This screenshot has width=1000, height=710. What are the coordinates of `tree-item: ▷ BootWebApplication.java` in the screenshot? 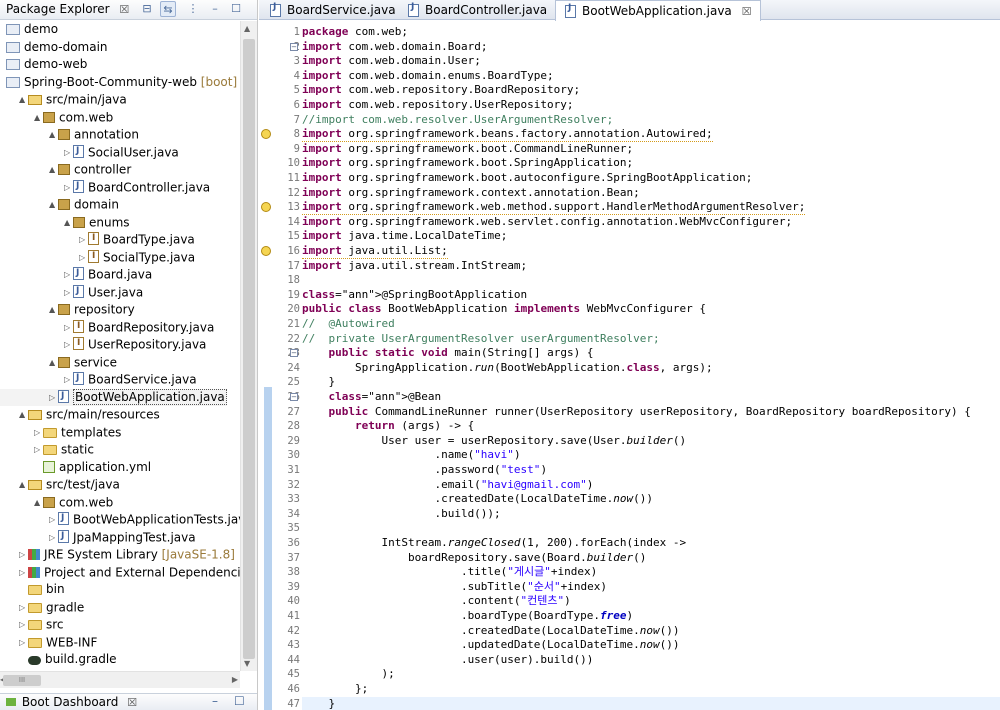 It's located at (113, 397).